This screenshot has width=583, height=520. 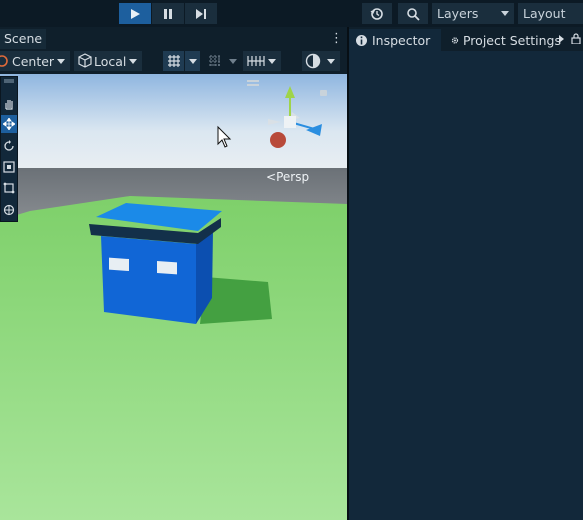 What do you see at coordinates (401, 40) in the screenshot?
I see `tab-inspector-label: Inspector` at bounding box center [401, 40].